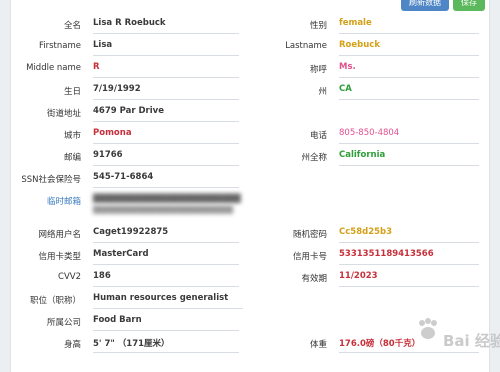 This screenshot has width=500, height=372. What do you see at coordinates (166, 235) in the screenshot?
I see `username-value: Caget19922875` at bounding box center [166, 235].